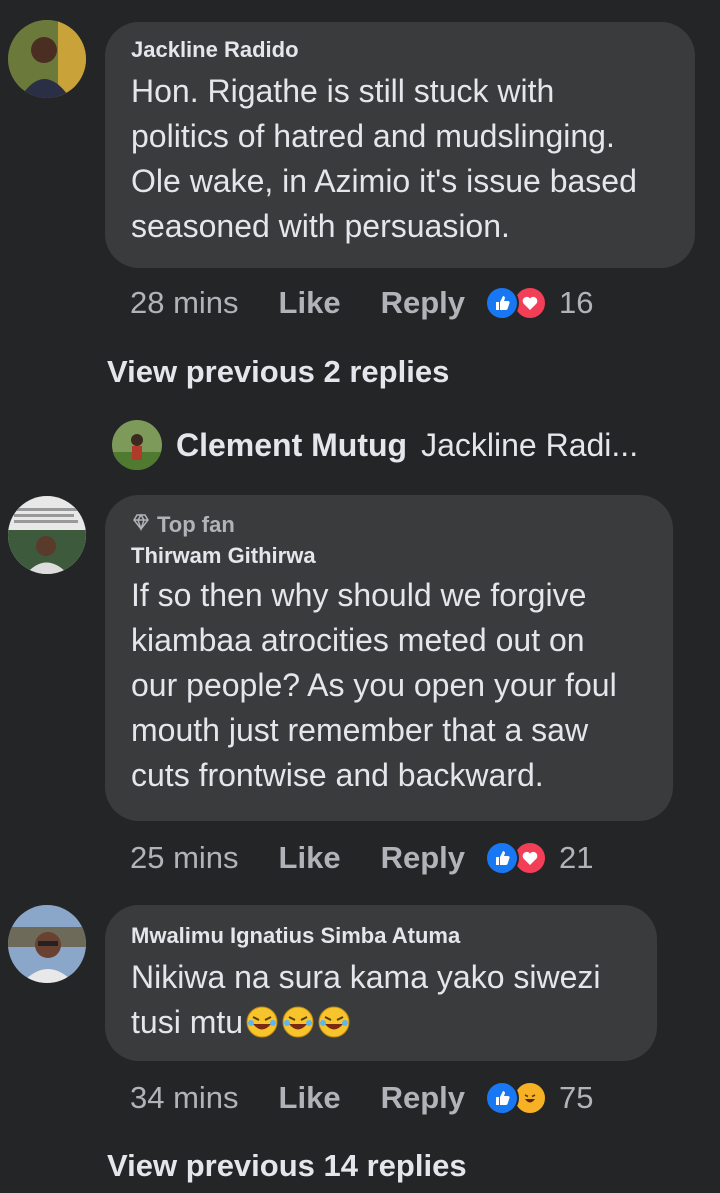  I want to click on avatar-jackline, so click(47, 59).